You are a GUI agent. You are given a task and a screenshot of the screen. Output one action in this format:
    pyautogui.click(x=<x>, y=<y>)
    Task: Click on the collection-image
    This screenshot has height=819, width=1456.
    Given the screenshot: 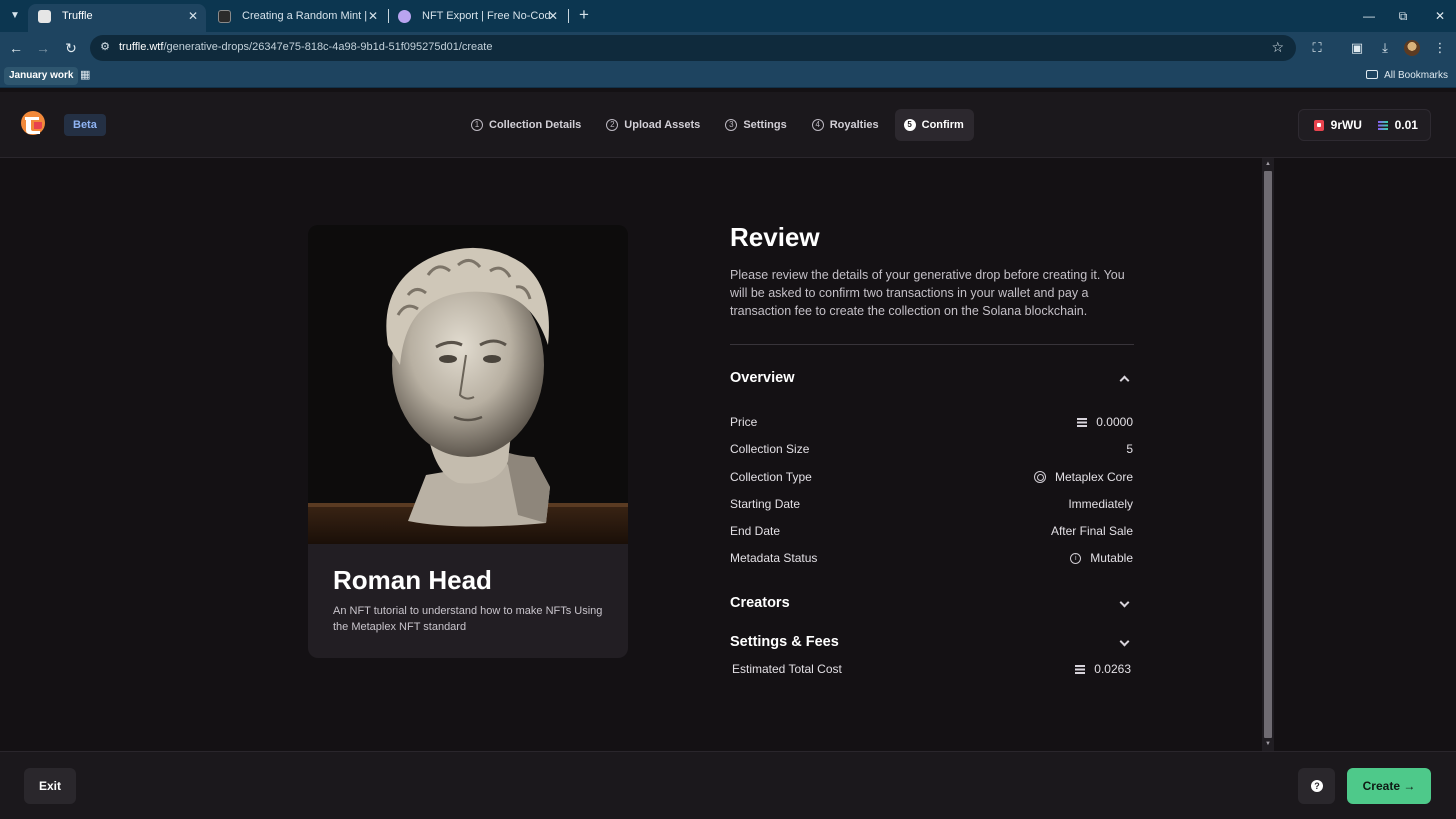 What is the action you would take?
    pyautogui.click(x=468, y=384)
    